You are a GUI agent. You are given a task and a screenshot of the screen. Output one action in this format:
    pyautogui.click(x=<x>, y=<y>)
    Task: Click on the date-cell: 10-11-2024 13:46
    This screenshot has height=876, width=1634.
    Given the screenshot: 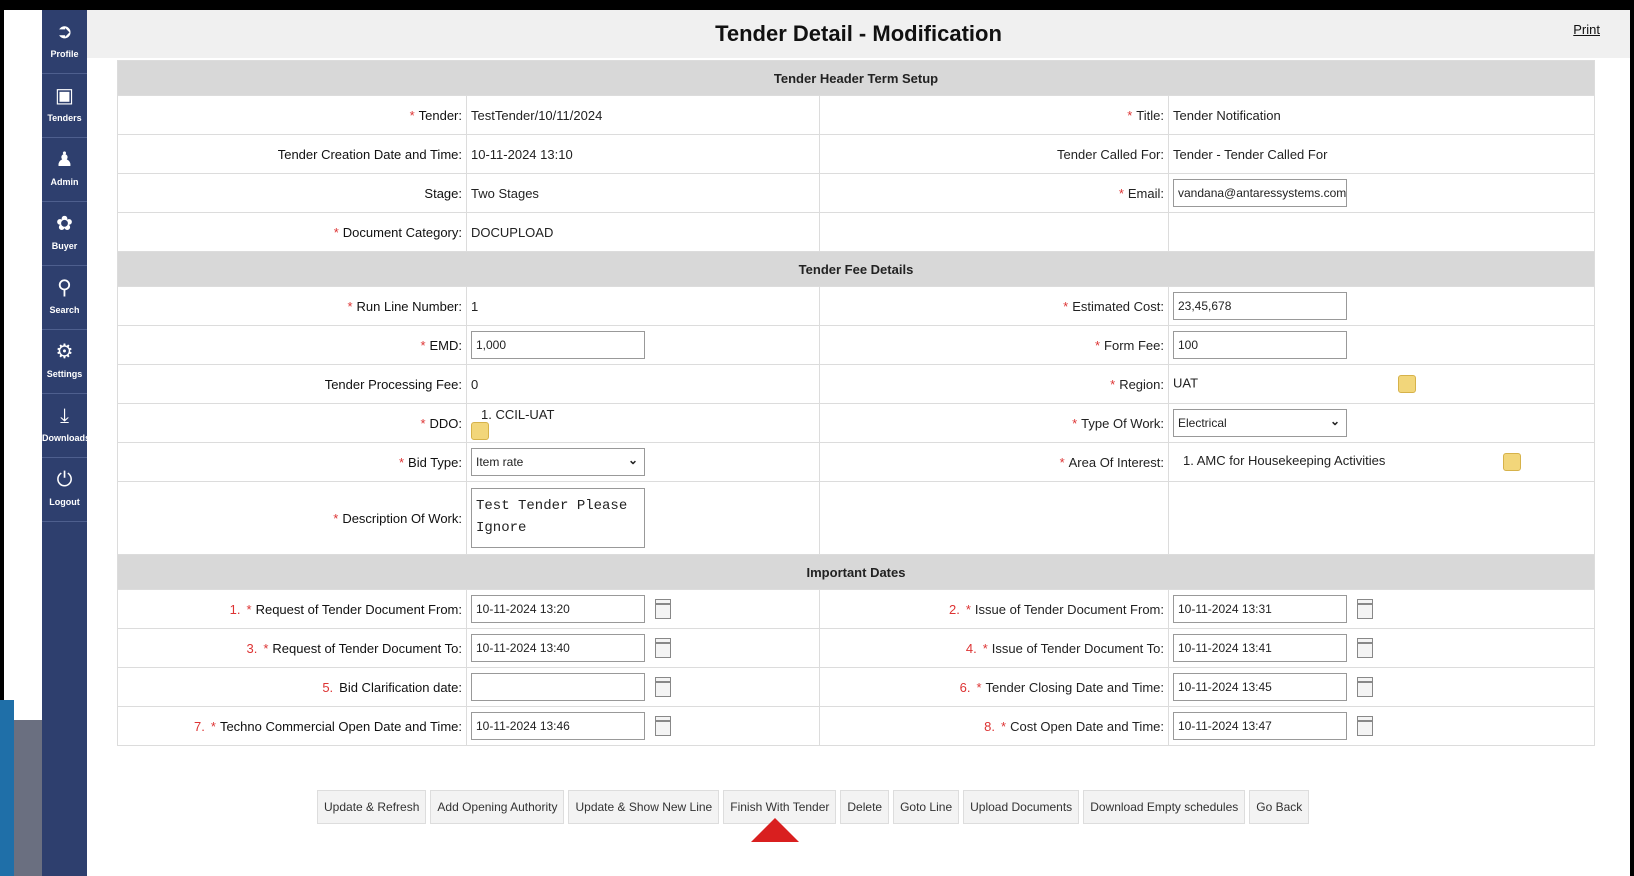 What is the action you would take?
    pyautogui.click(x=643, y=726)
    